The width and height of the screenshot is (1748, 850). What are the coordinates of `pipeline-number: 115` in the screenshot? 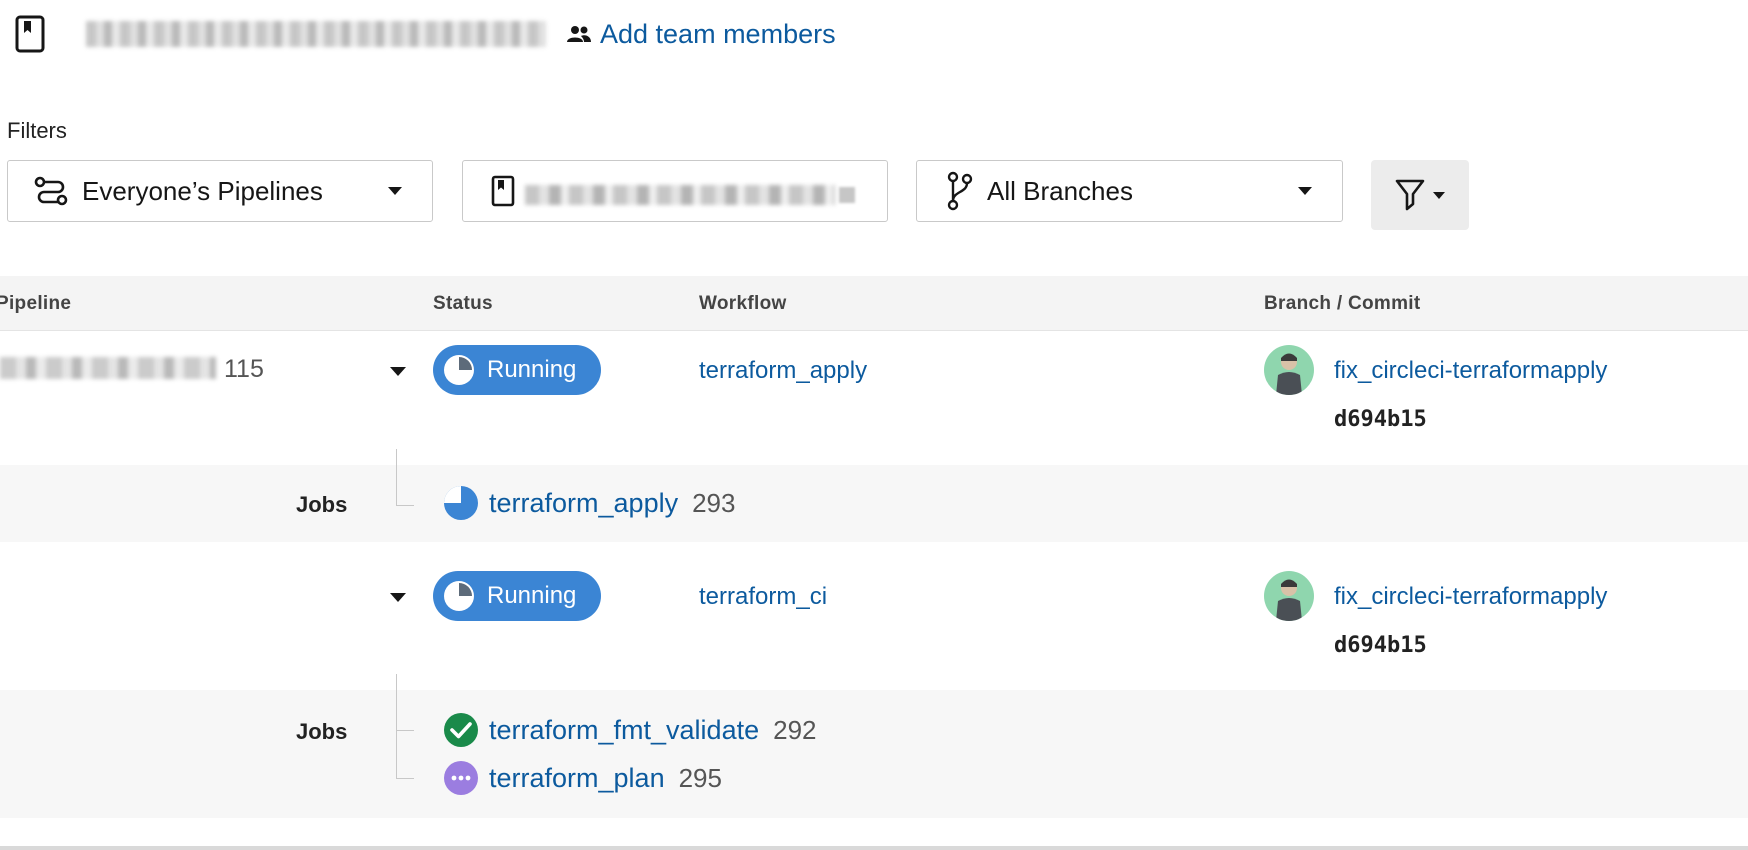 It's located at (244, 369).